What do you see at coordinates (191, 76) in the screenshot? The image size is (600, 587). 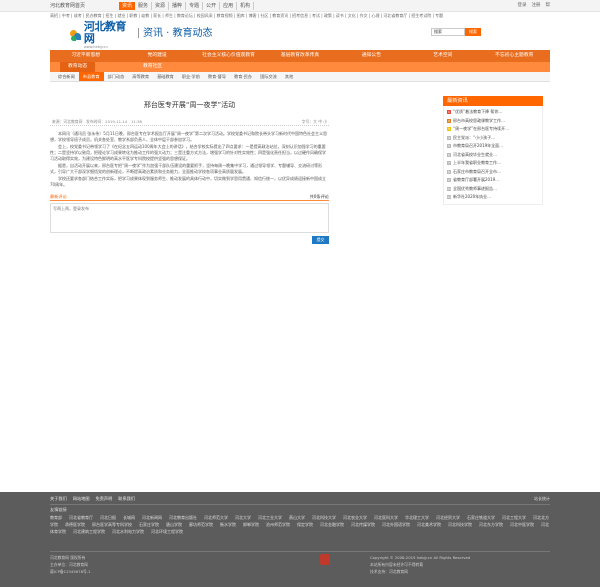 I see `sub-nav-item: 职业·学前` at bounding box center [191, 76].